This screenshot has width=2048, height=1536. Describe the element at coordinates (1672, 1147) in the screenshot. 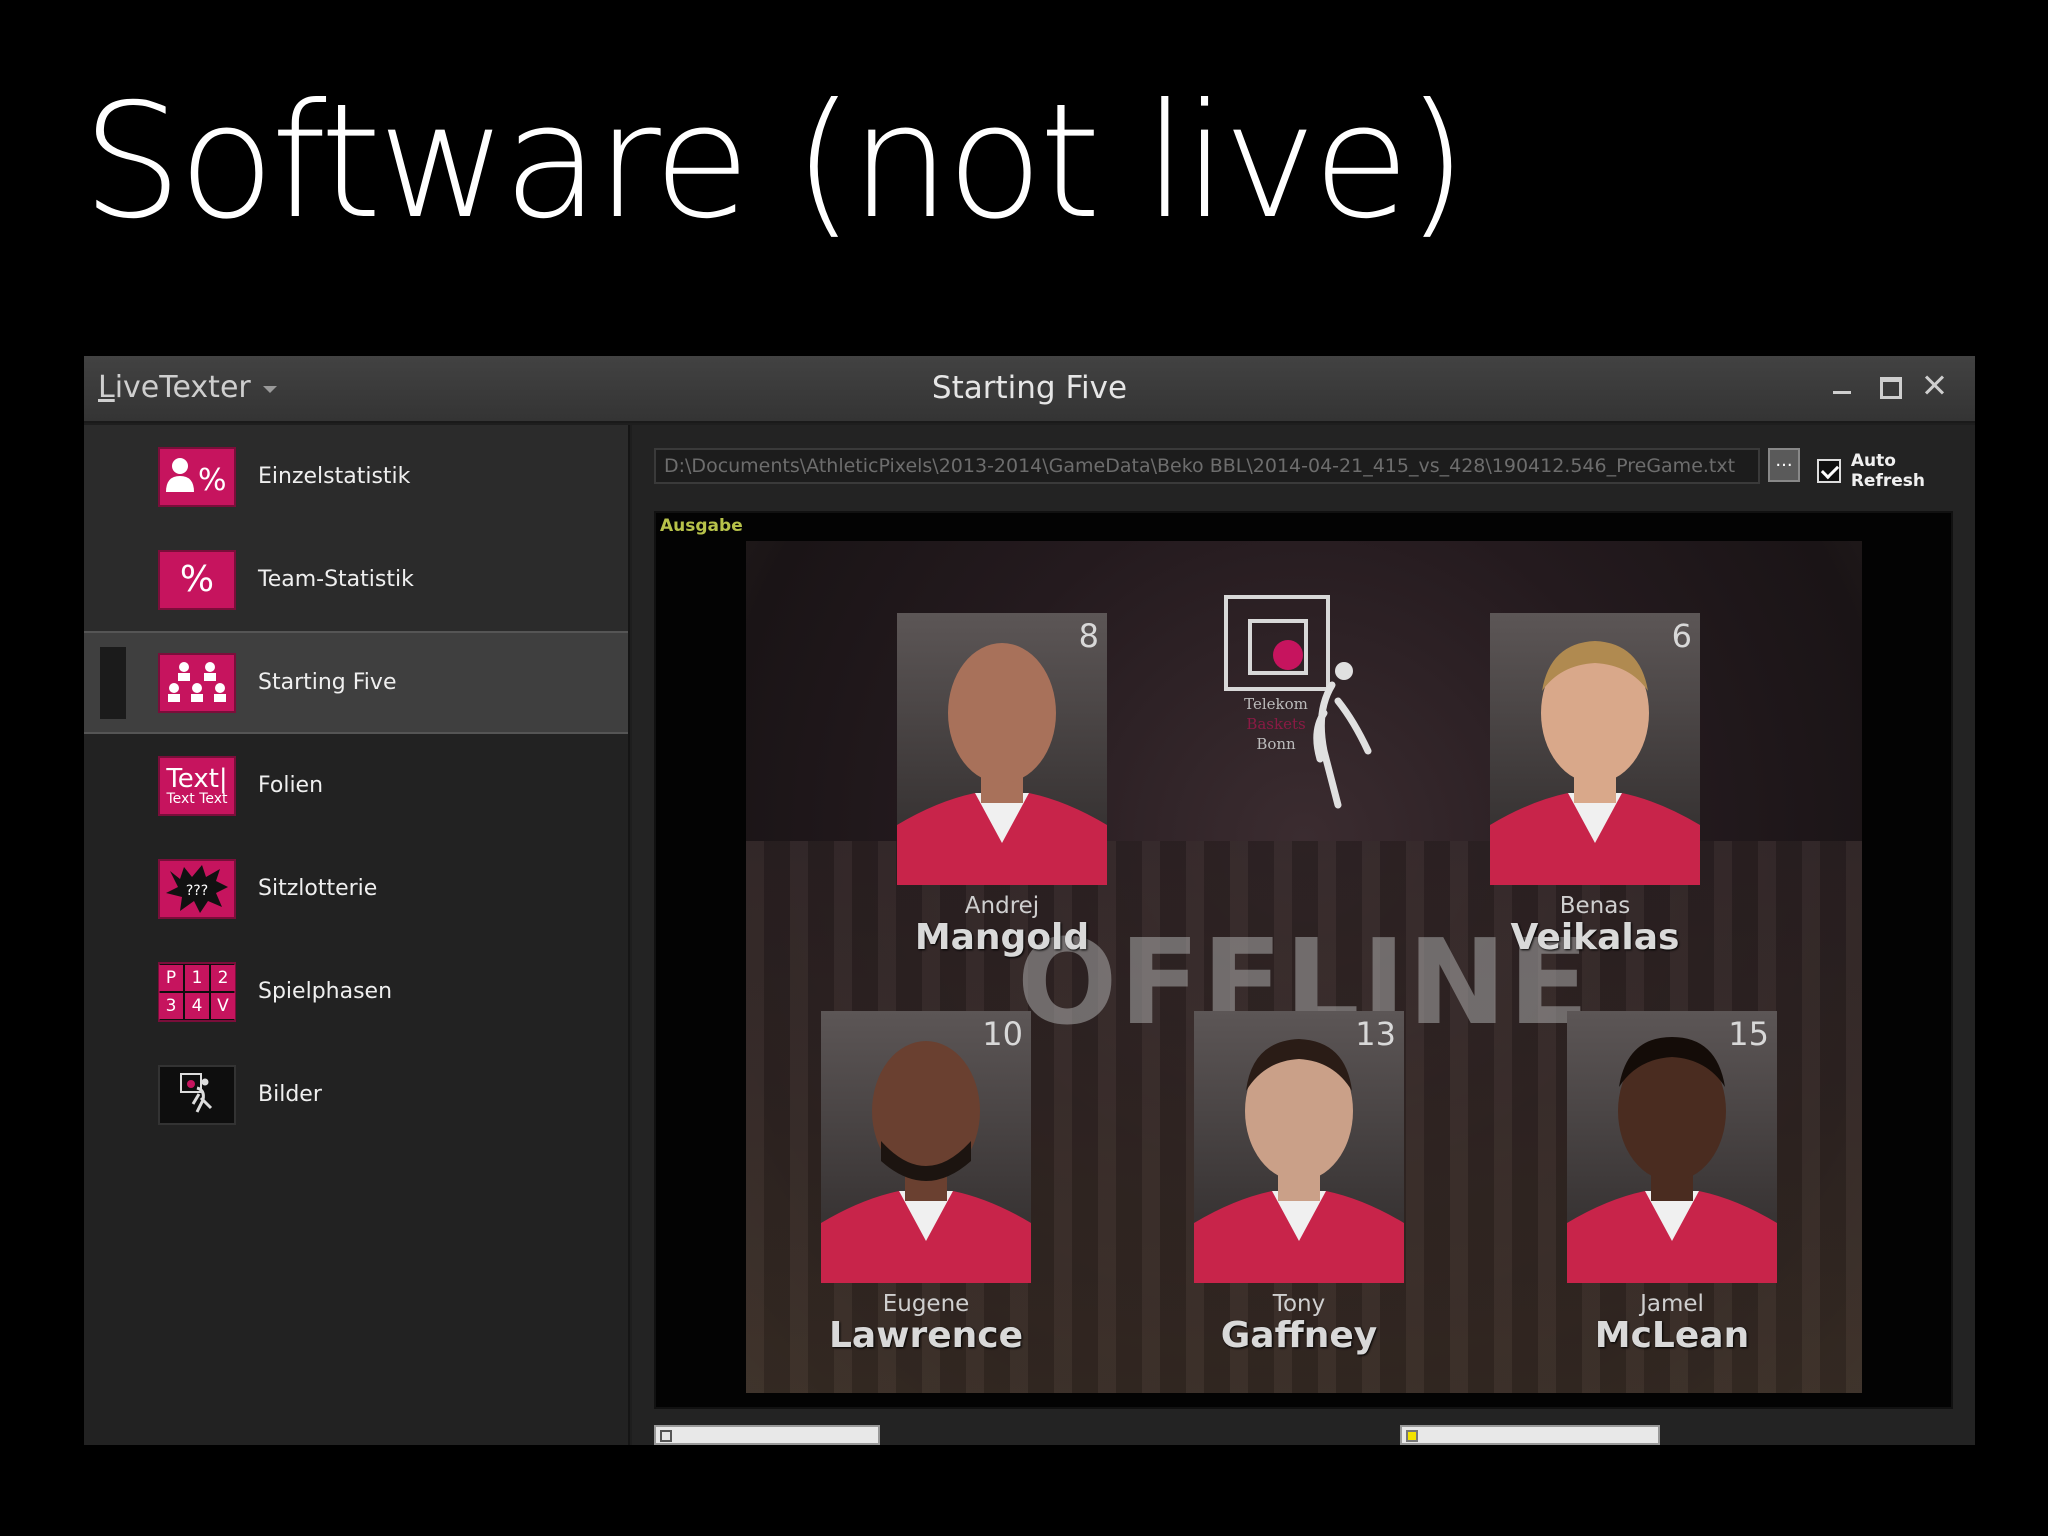

I see `player-portrait: 15` at that location.